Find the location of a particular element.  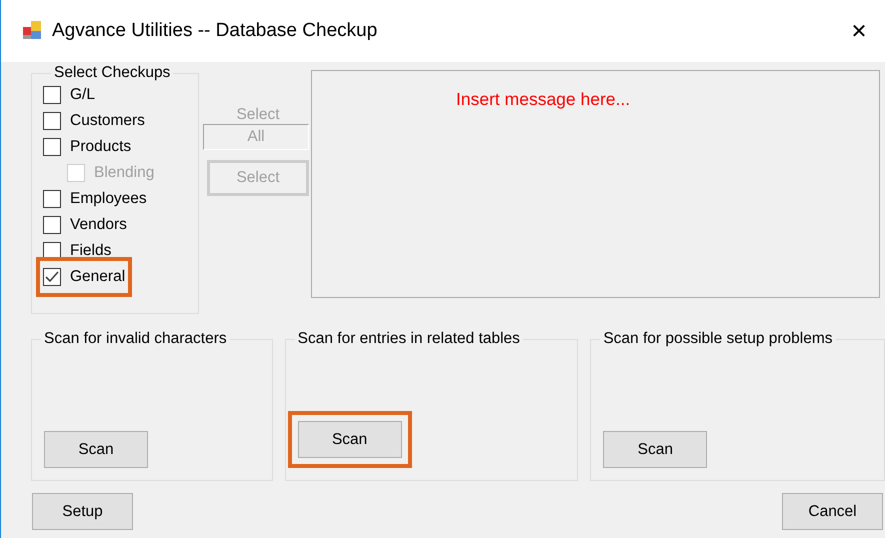

app-icon is located at coordinates (33, 31).